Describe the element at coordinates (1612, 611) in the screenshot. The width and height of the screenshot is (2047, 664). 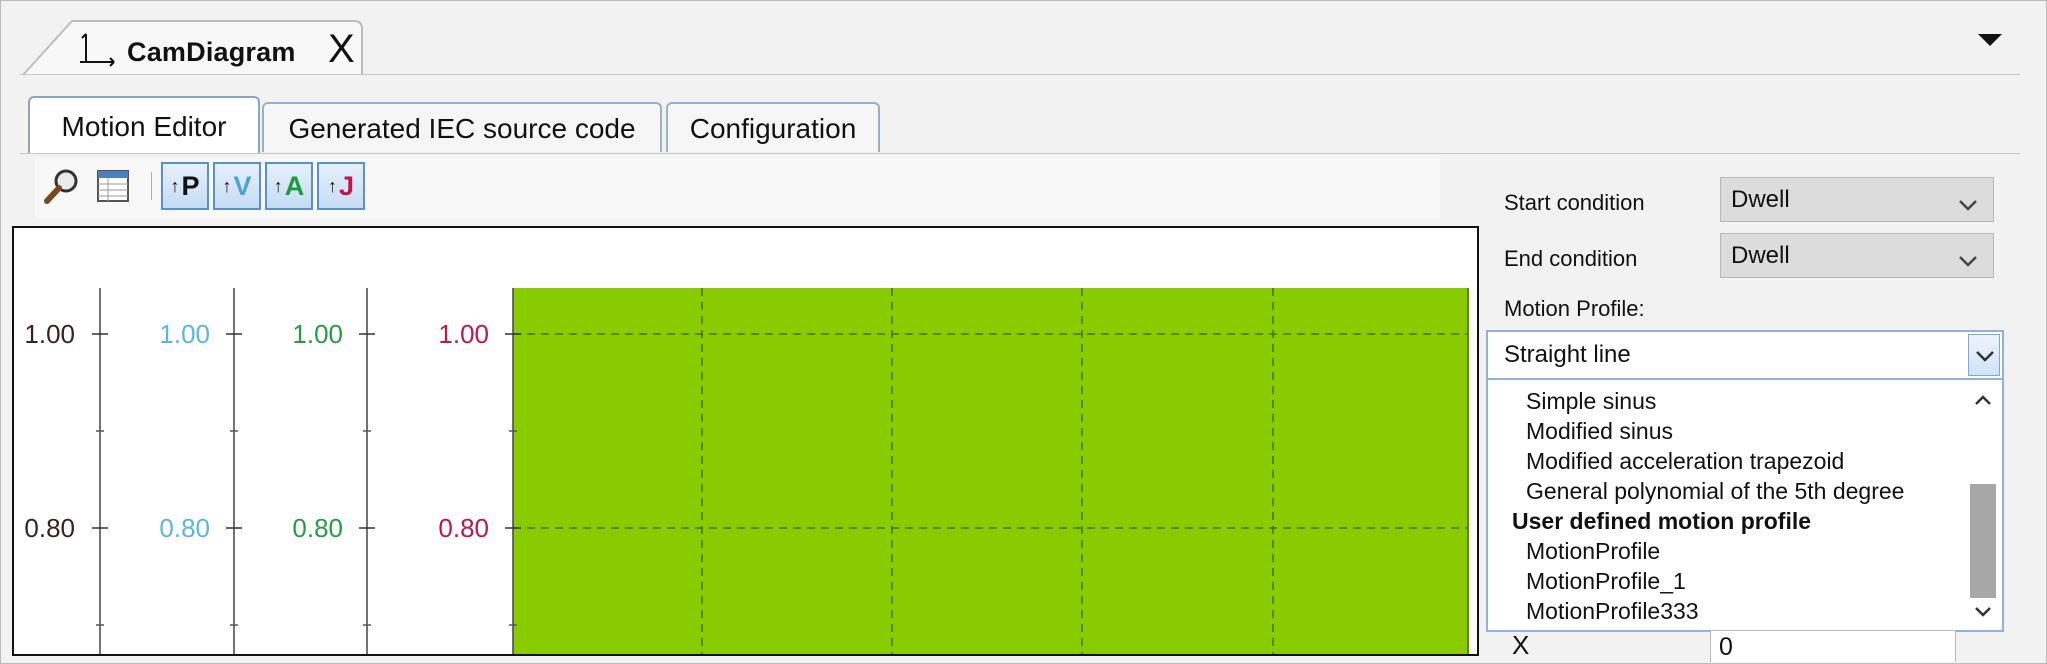
I see `option-motionprofile333: MotionProfile333` at that location.